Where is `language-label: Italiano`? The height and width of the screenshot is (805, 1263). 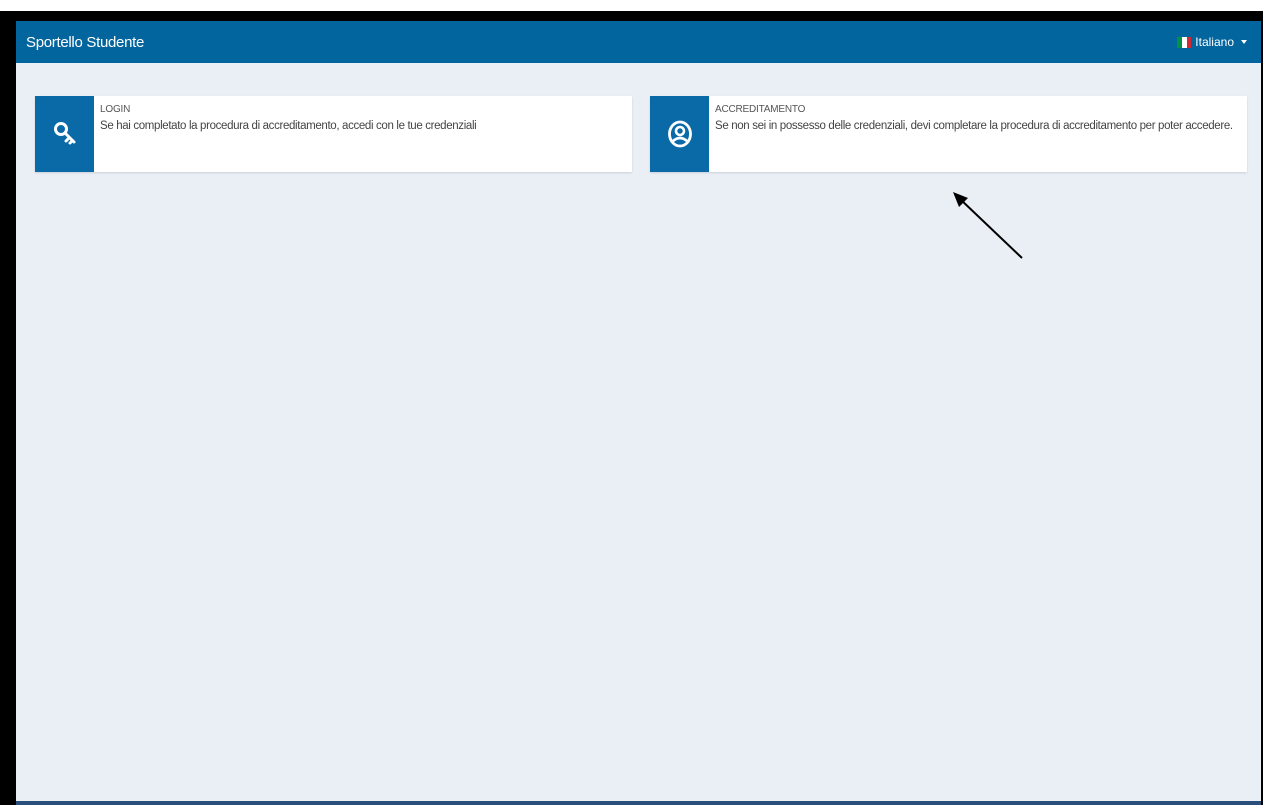
language-label: Italiano is located at coordinates (1214, 42).